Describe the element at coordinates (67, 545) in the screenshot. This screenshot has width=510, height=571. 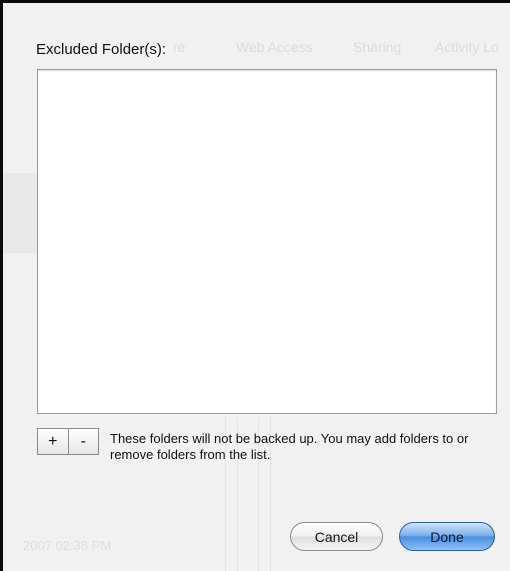
I see `background-timestamp: 2007 02:38 PM` at that location.